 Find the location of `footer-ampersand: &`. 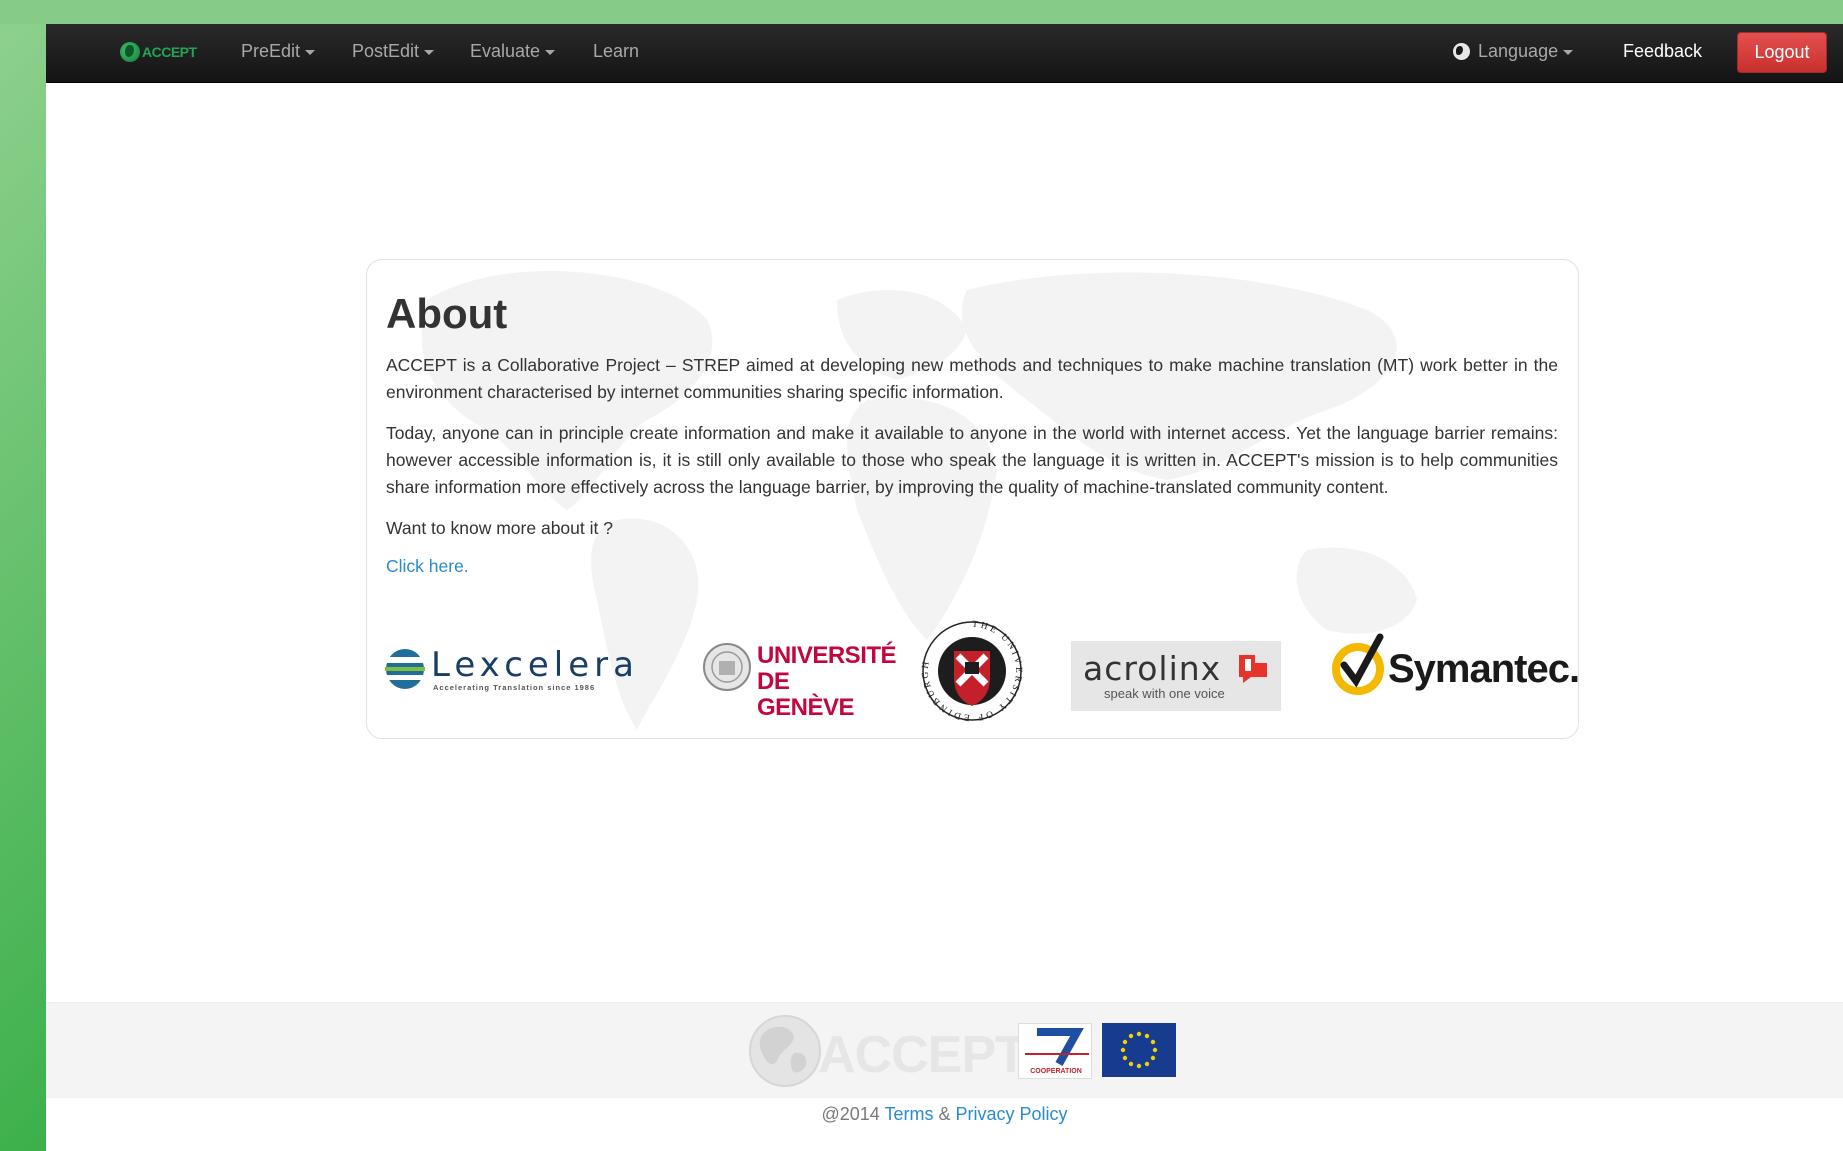

footer-ampersand: & is located at coordinates (944, 1114).